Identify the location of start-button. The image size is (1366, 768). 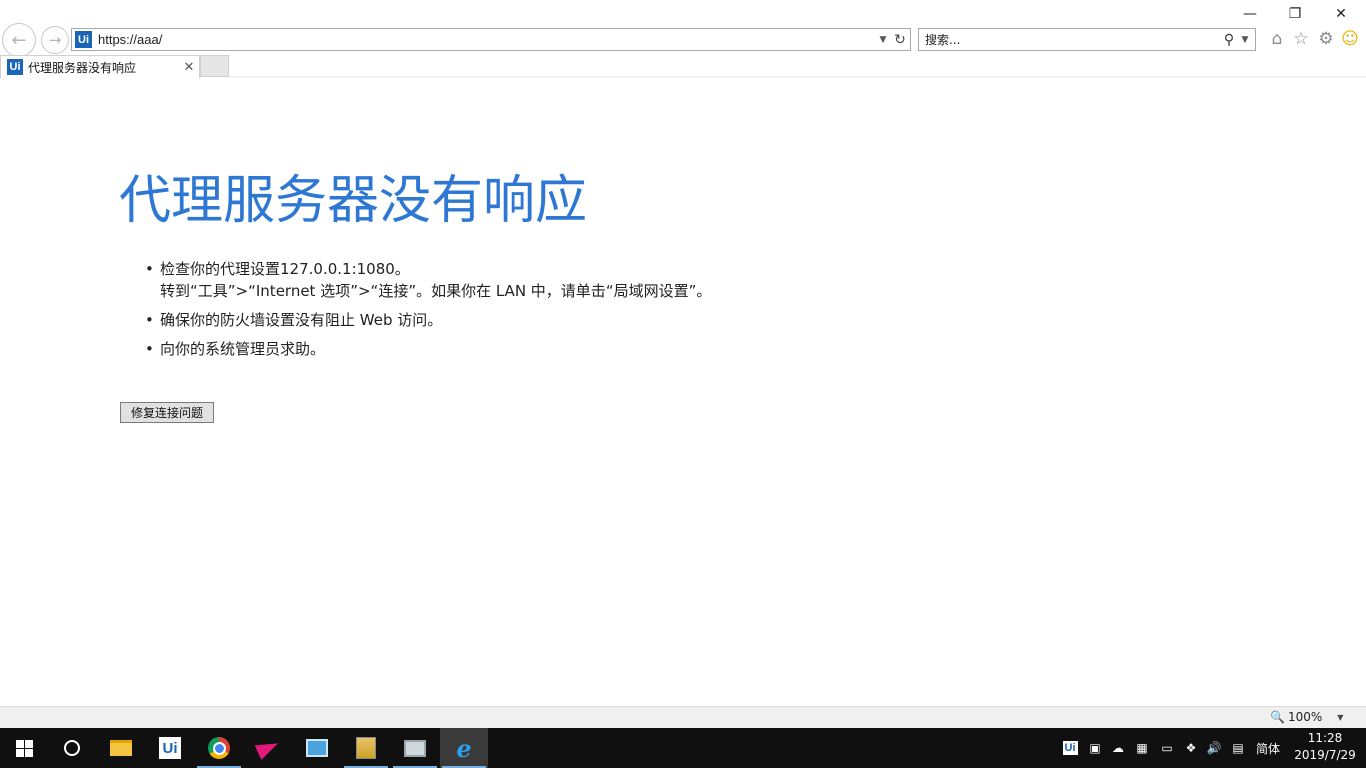
(24, 748).